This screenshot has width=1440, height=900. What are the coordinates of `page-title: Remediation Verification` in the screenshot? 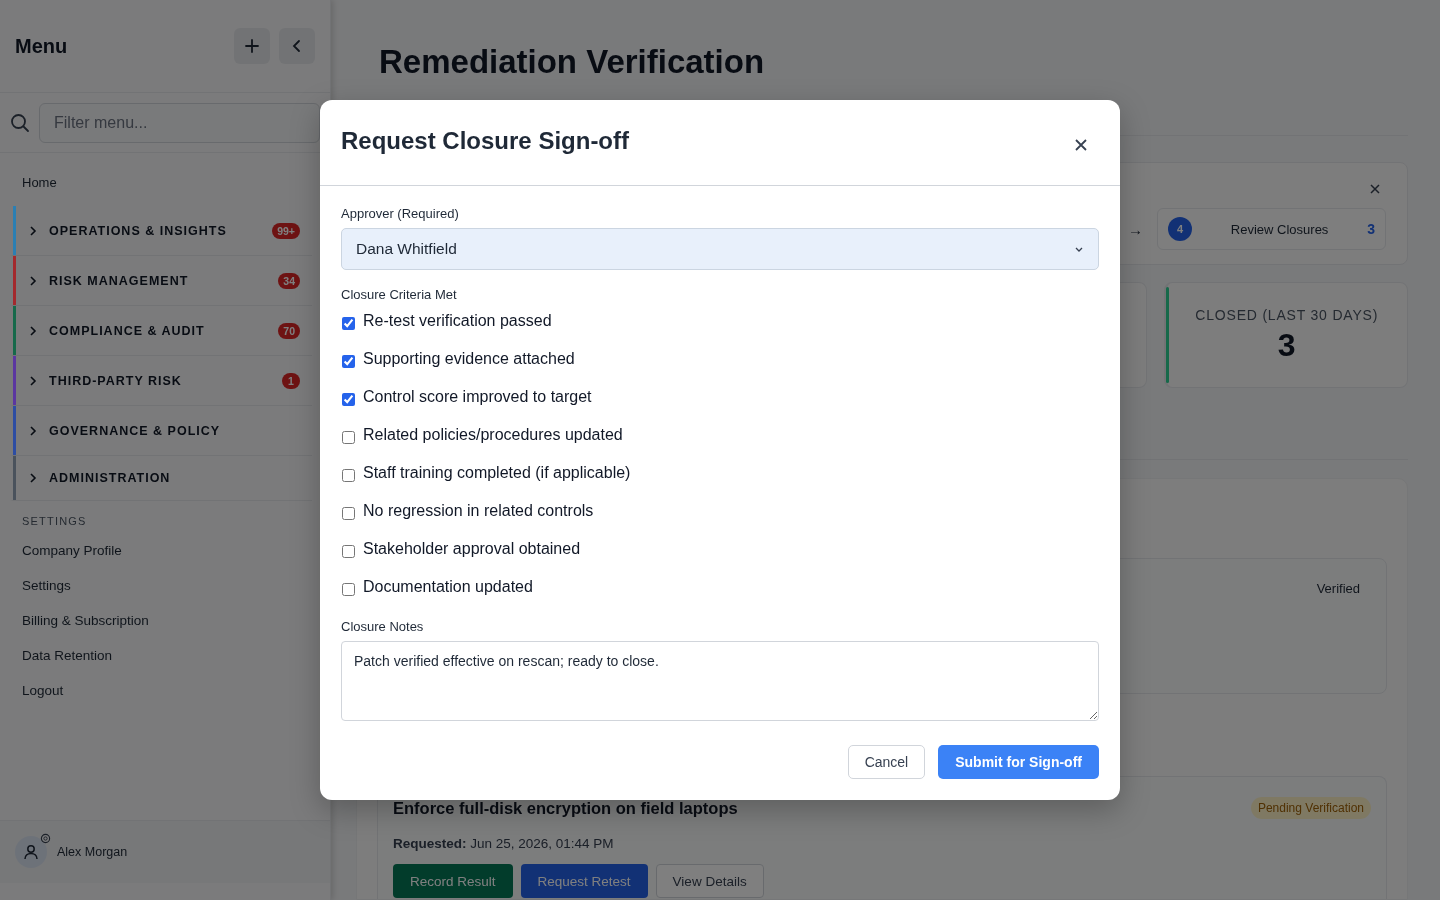 It's located at (572, 61).